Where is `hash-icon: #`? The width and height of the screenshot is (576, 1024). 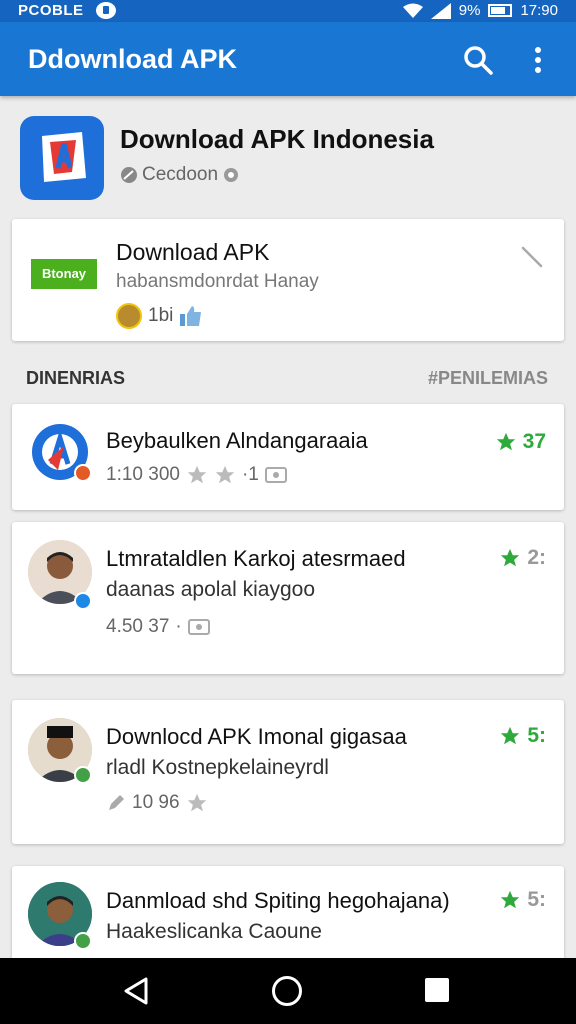 hash-icon: # is located at coordinates (432, 378).